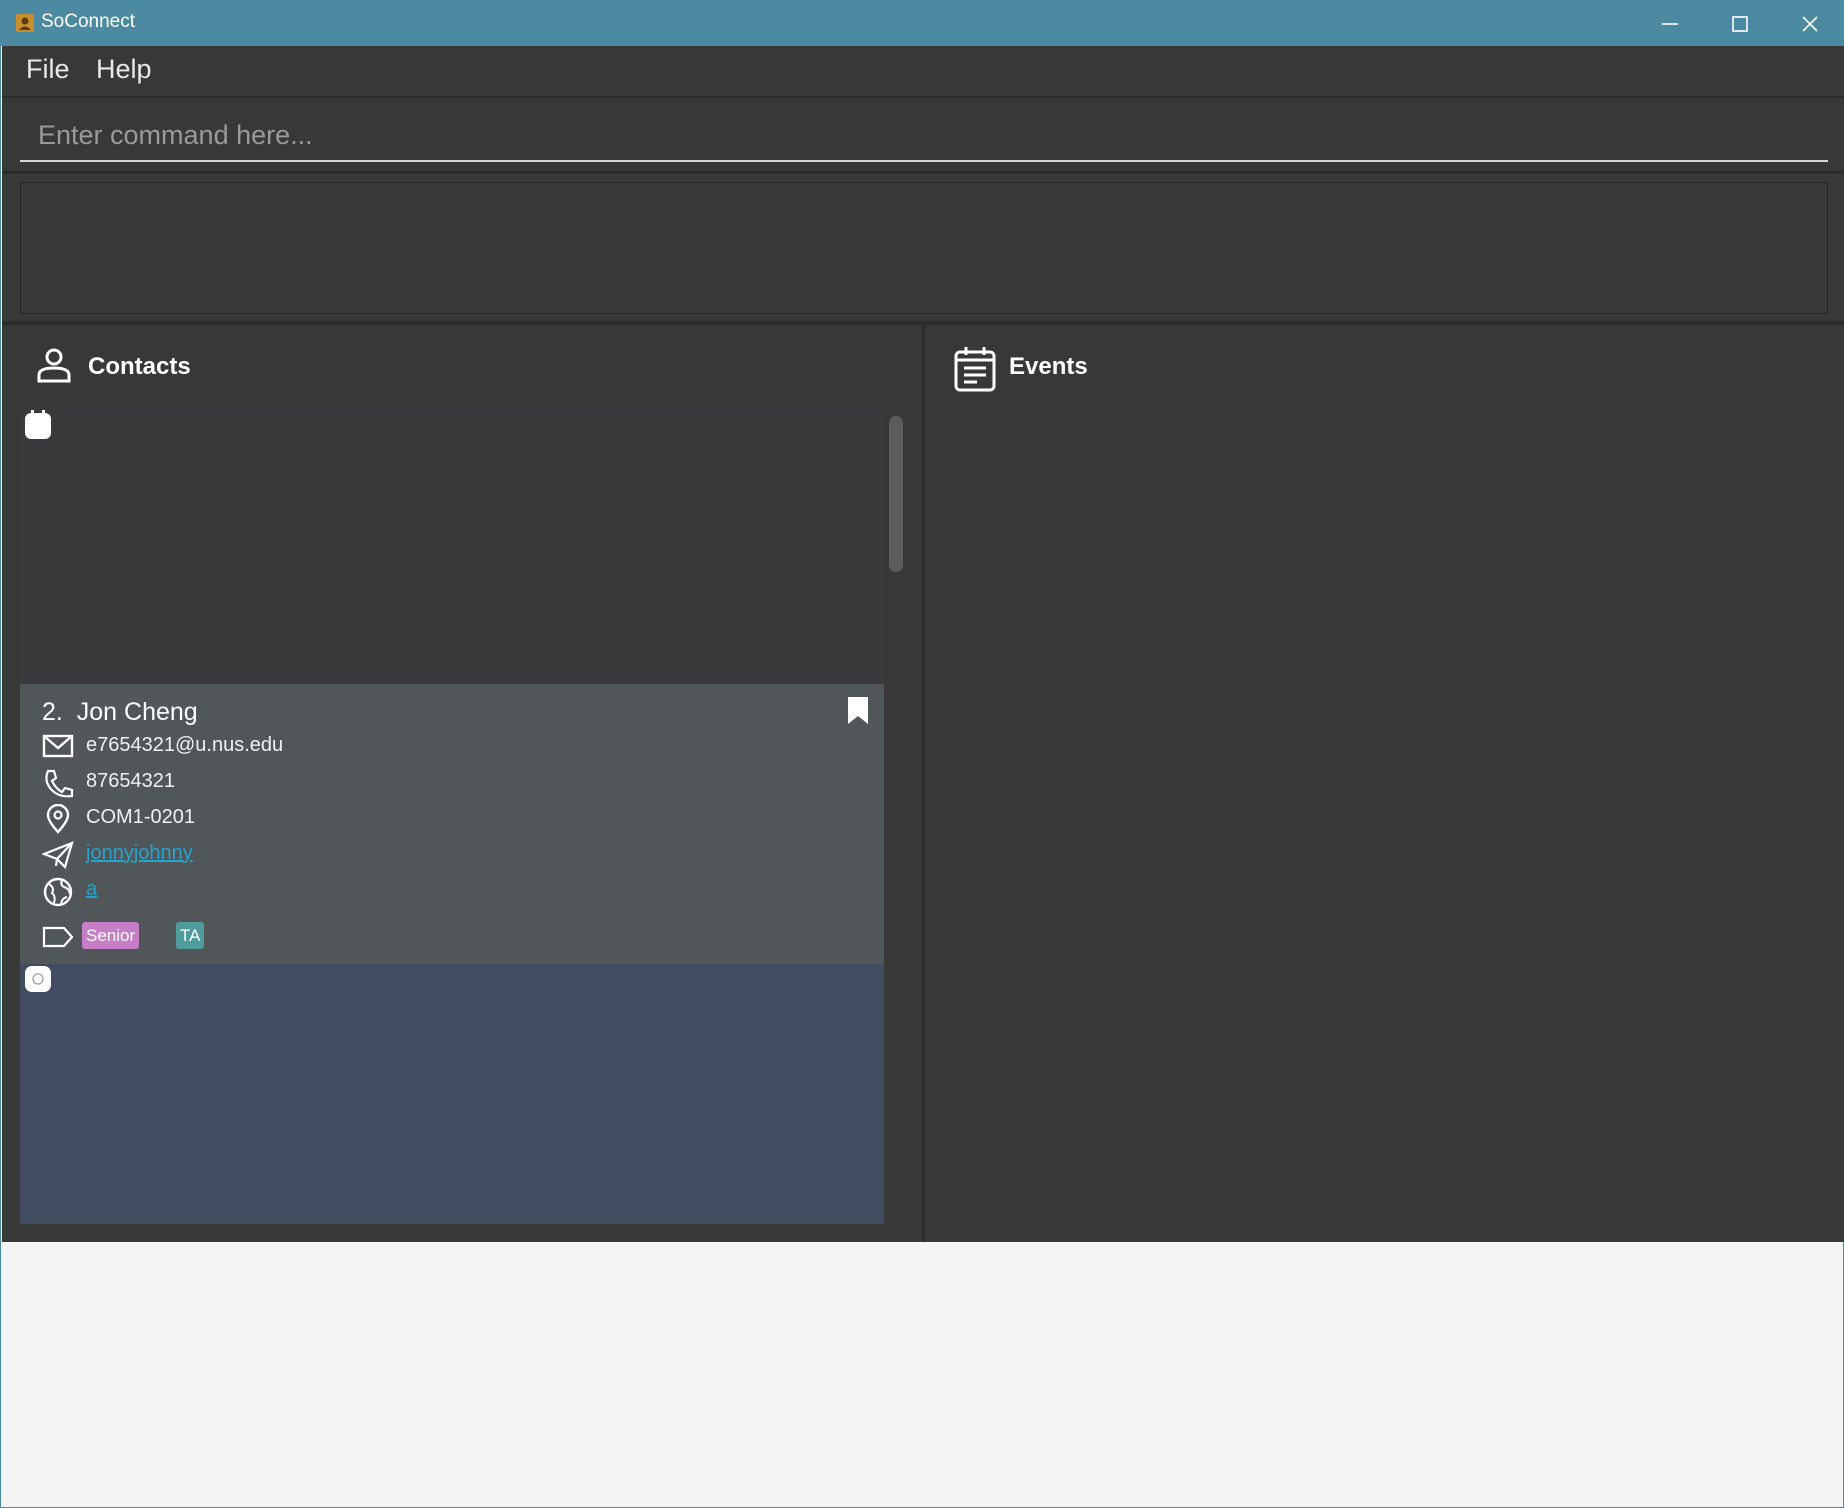  What do you see at coordinates (858, 711) in the screenshot?
I see `bookmark-icon` at bounding box center [858, 711].